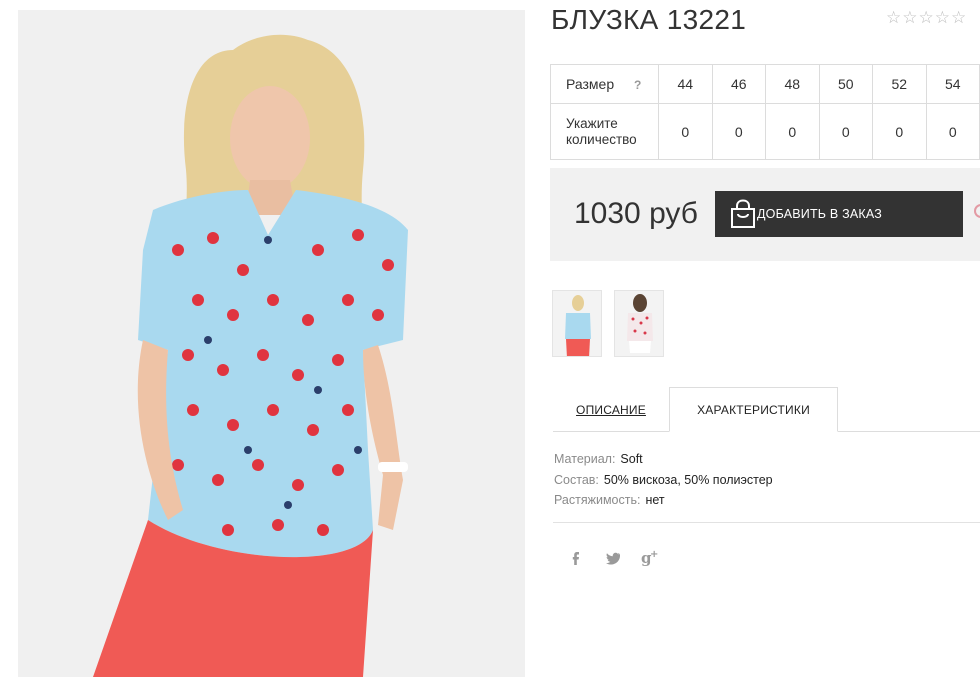  I want to click on google-plus-icon: g +, so click(658, 558).